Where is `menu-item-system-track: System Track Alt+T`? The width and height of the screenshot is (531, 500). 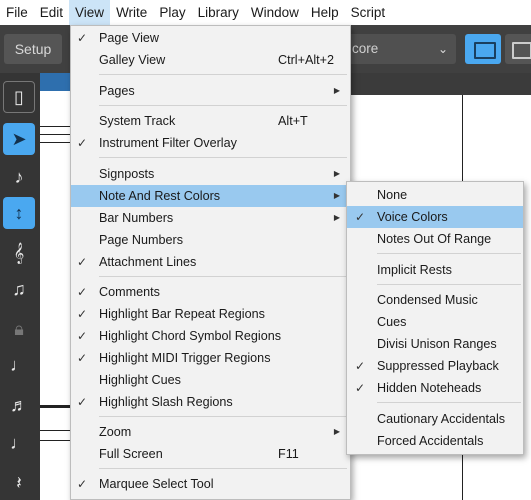
menu-item-system-track: System Track Alt+T is located at coordinates (210, 121).